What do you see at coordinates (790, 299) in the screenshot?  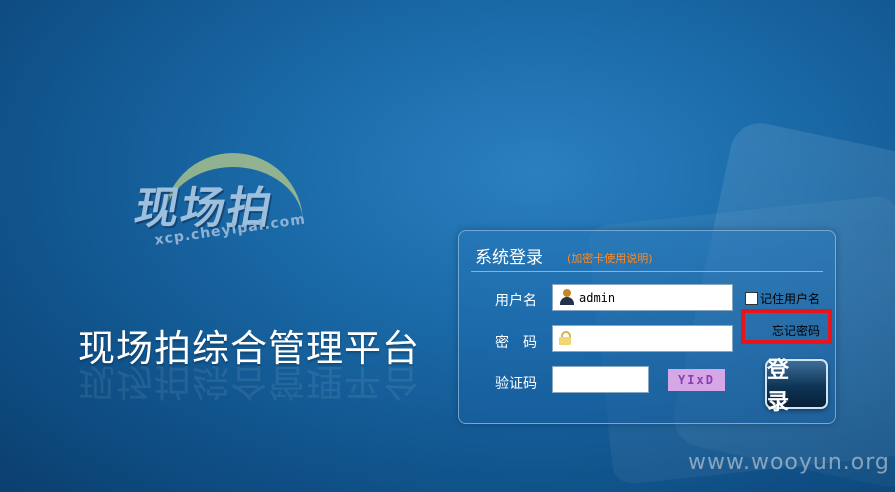 I see `remember-username-label: 记住用户名` at bounding box center [790, 299].